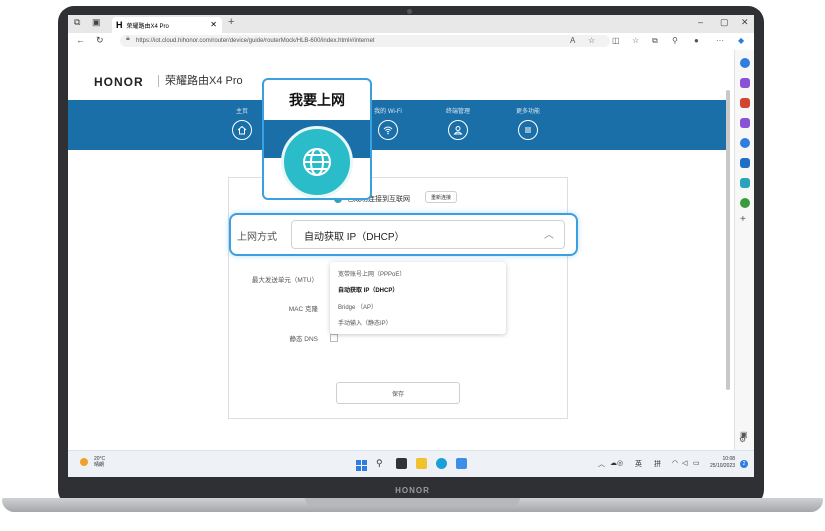 The width and height of the screenshot is (825, 531). I want to click on add-icon: +, so click(743, 219).